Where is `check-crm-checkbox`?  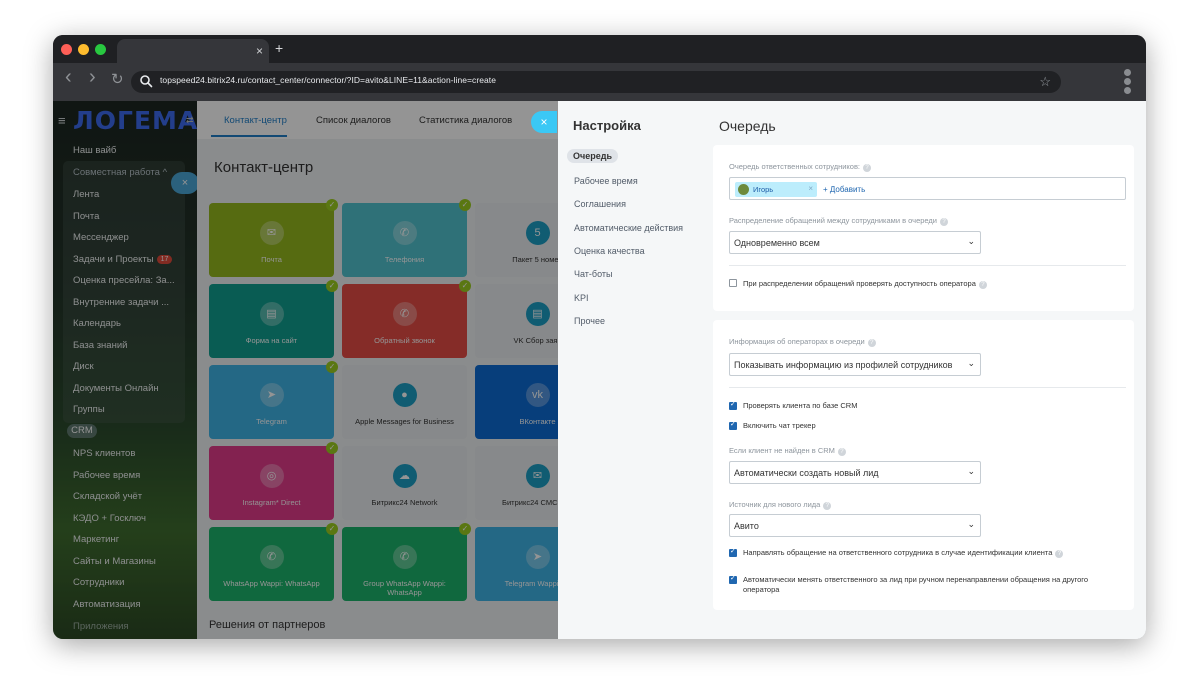 check-crm-checkbox is located at coordinates (733, 405).